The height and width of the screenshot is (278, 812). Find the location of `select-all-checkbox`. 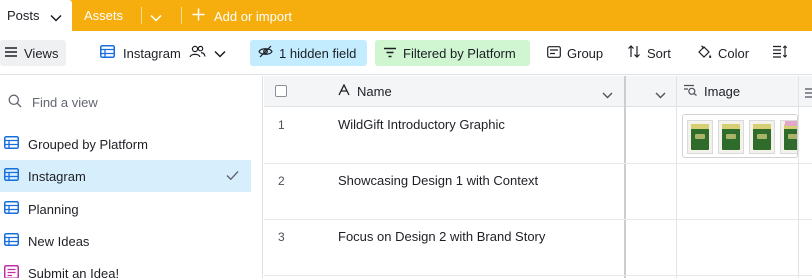

select-all-checkbox is located at coordinates (281, 91).